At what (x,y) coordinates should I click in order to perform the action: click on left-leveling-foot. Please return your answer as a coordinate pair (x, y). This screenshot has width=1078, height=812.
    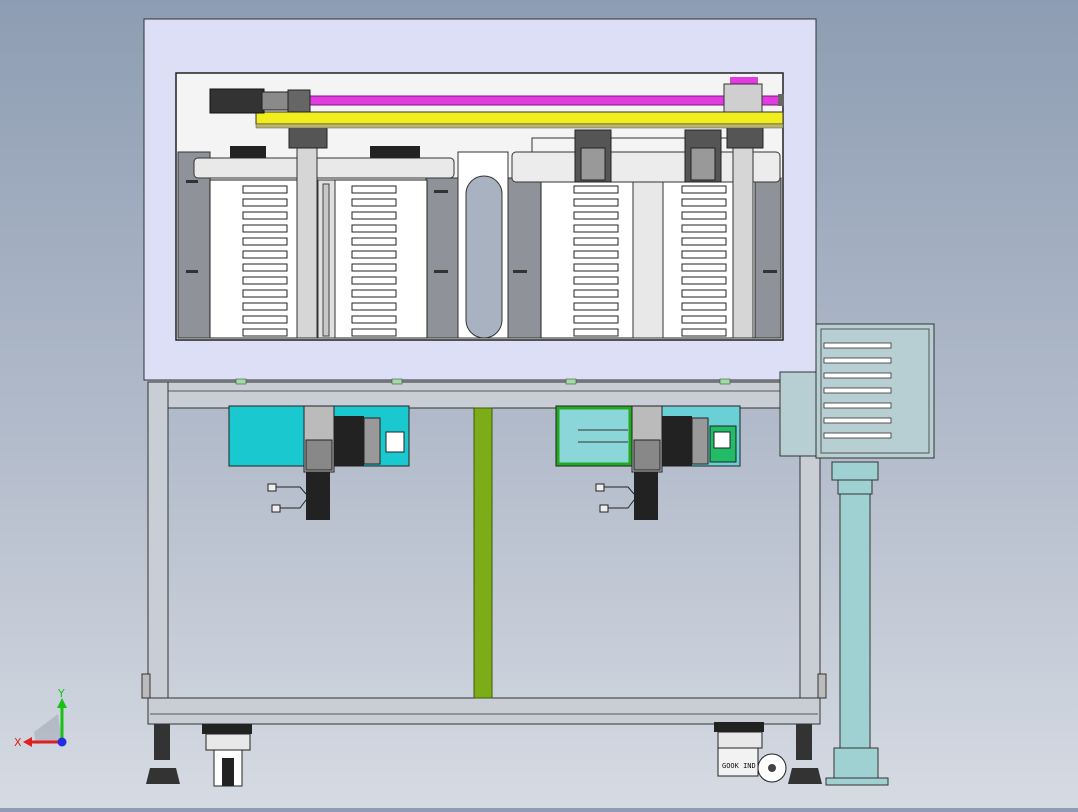
    Looking at the image, I should click on (163, 754).